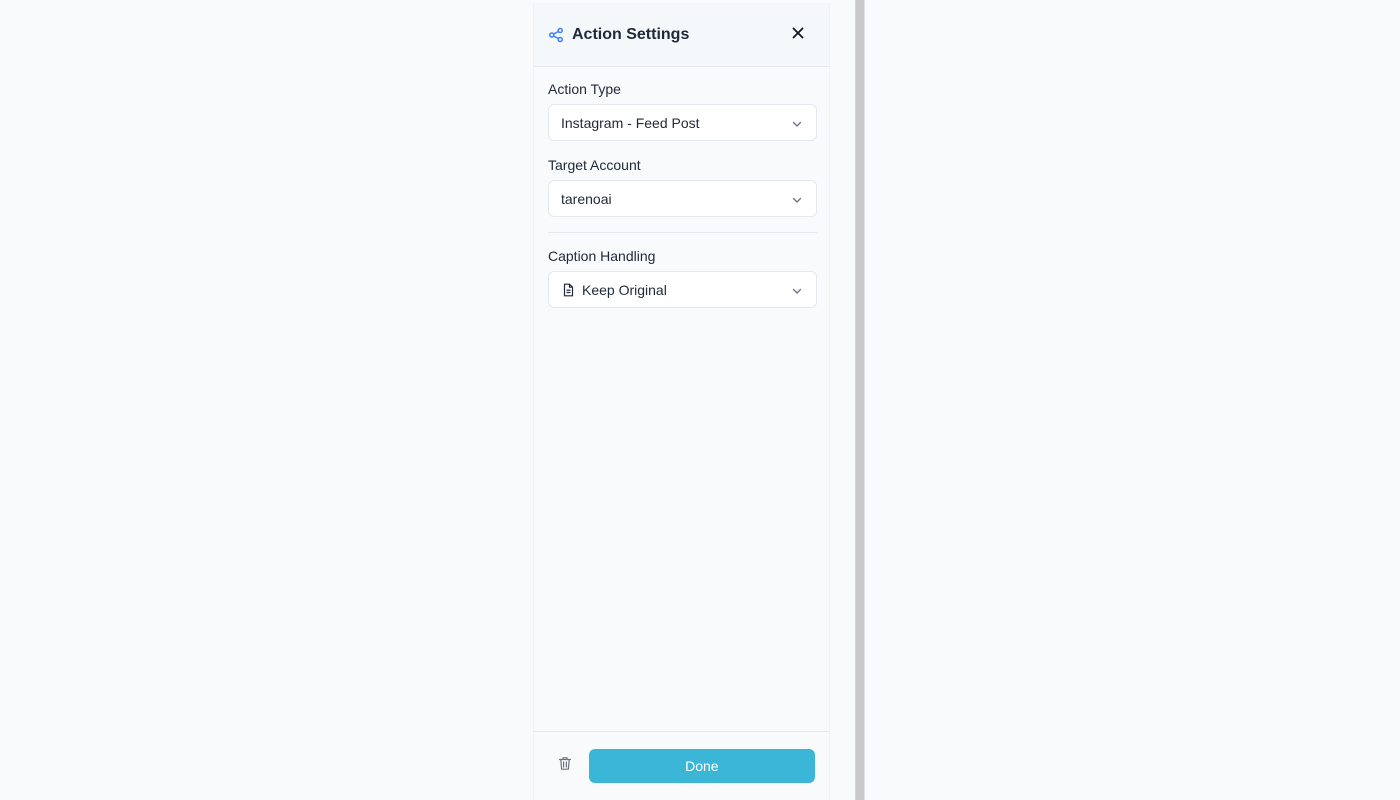 The image size is (1400, 800). I want to click on target-account-field: Target Account tarenoai, so click(682, 186).